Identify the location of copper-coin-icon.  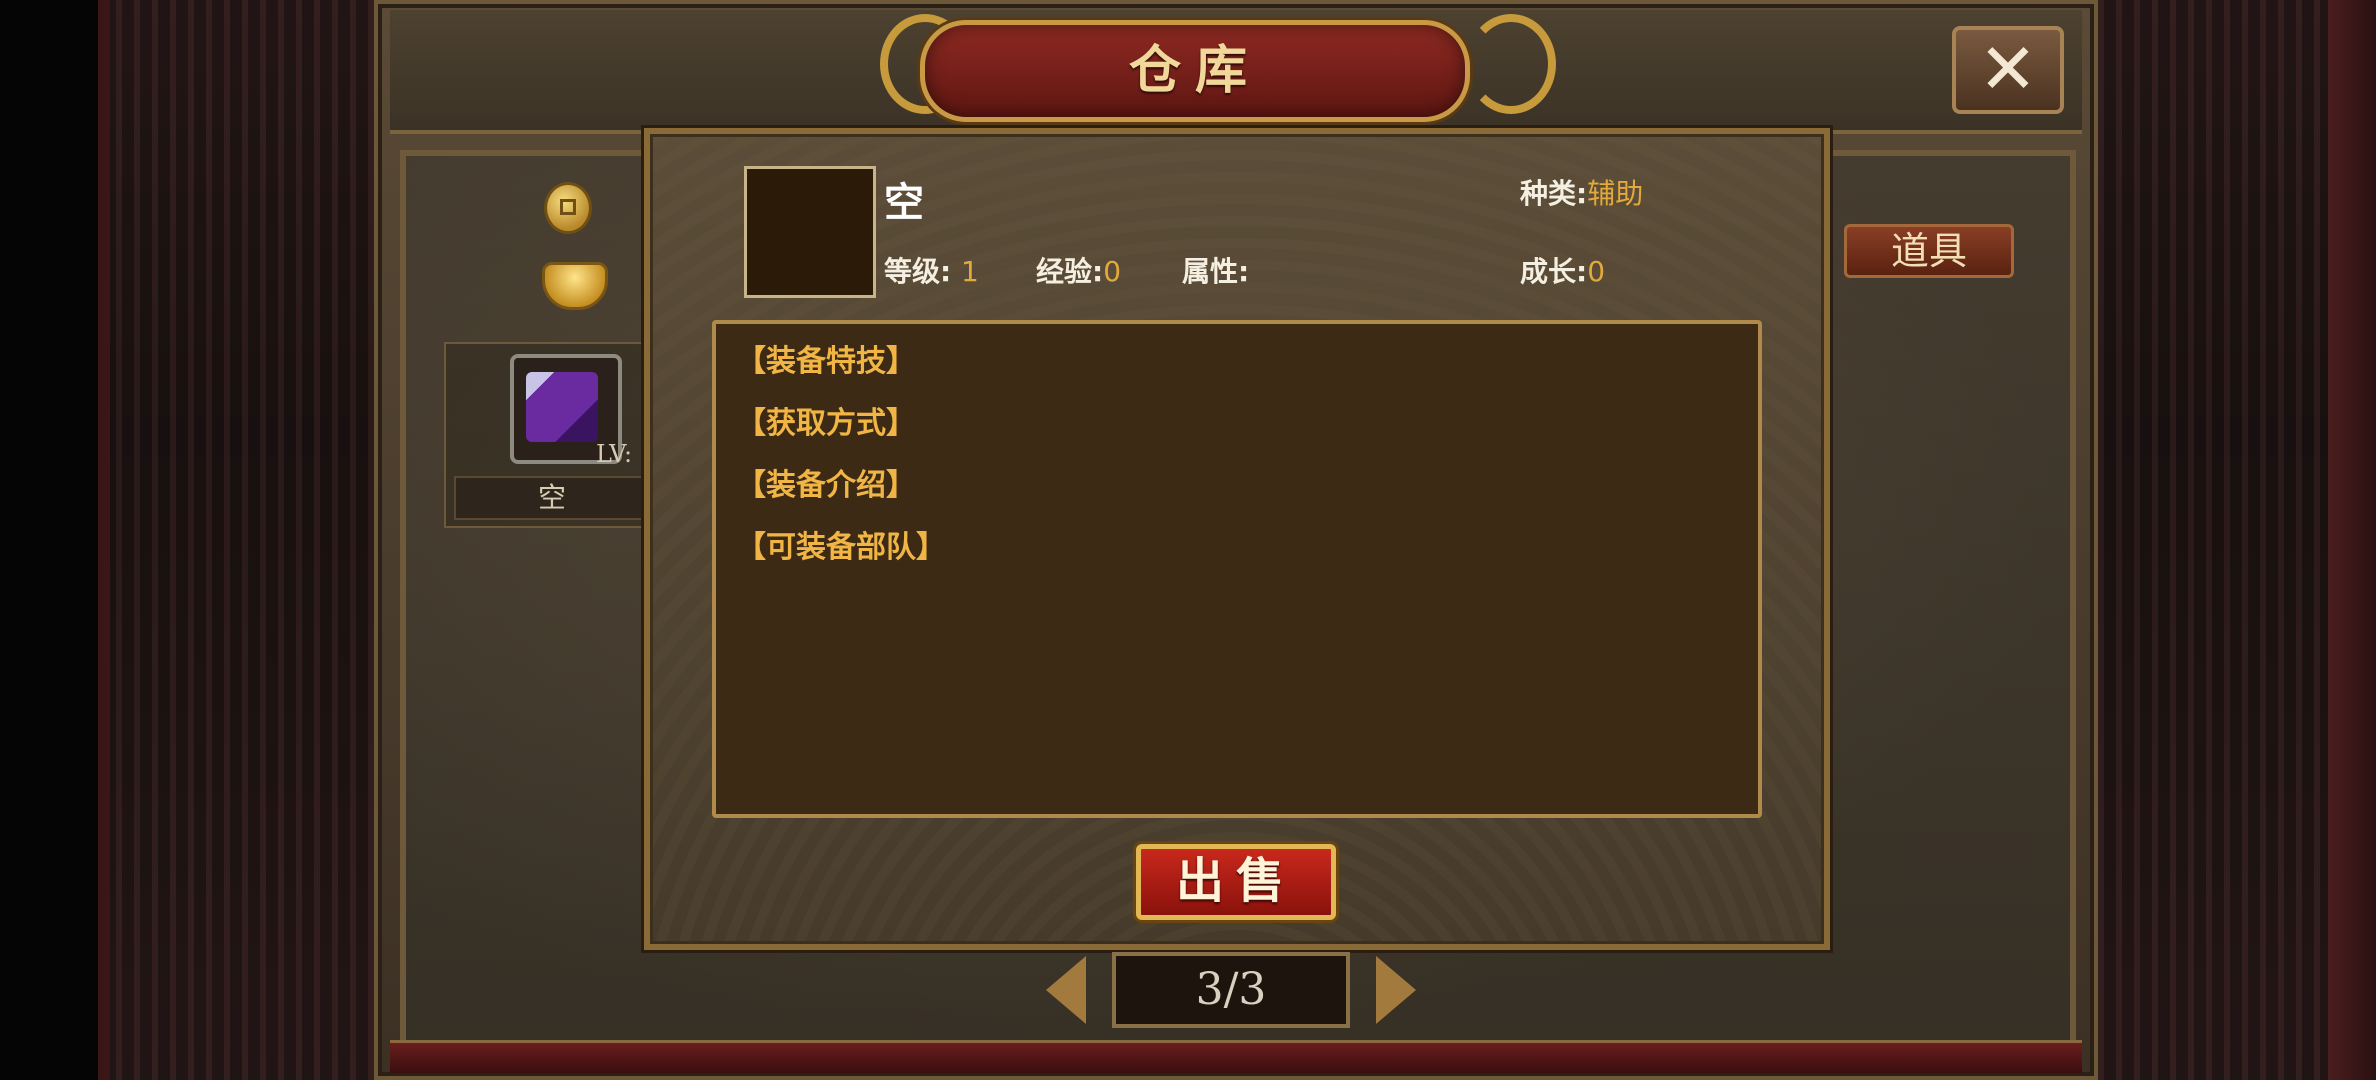
(568, 208).